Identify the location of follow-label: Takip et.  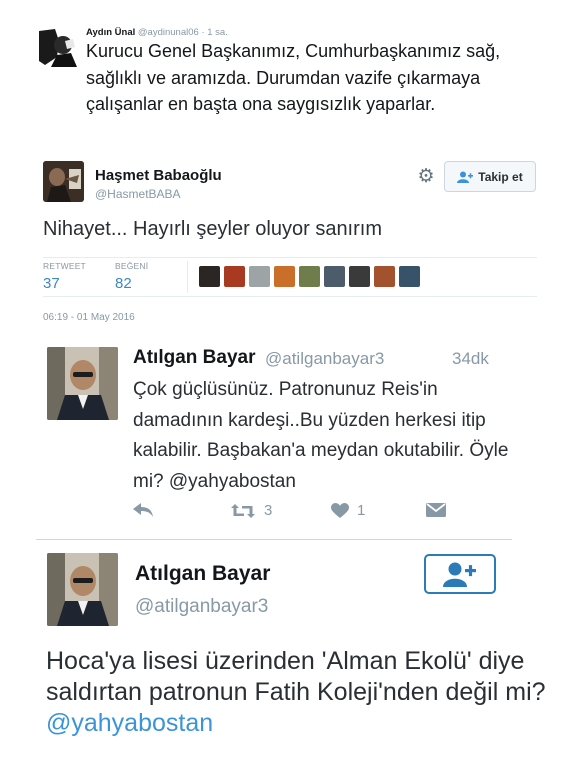
(500, 176).